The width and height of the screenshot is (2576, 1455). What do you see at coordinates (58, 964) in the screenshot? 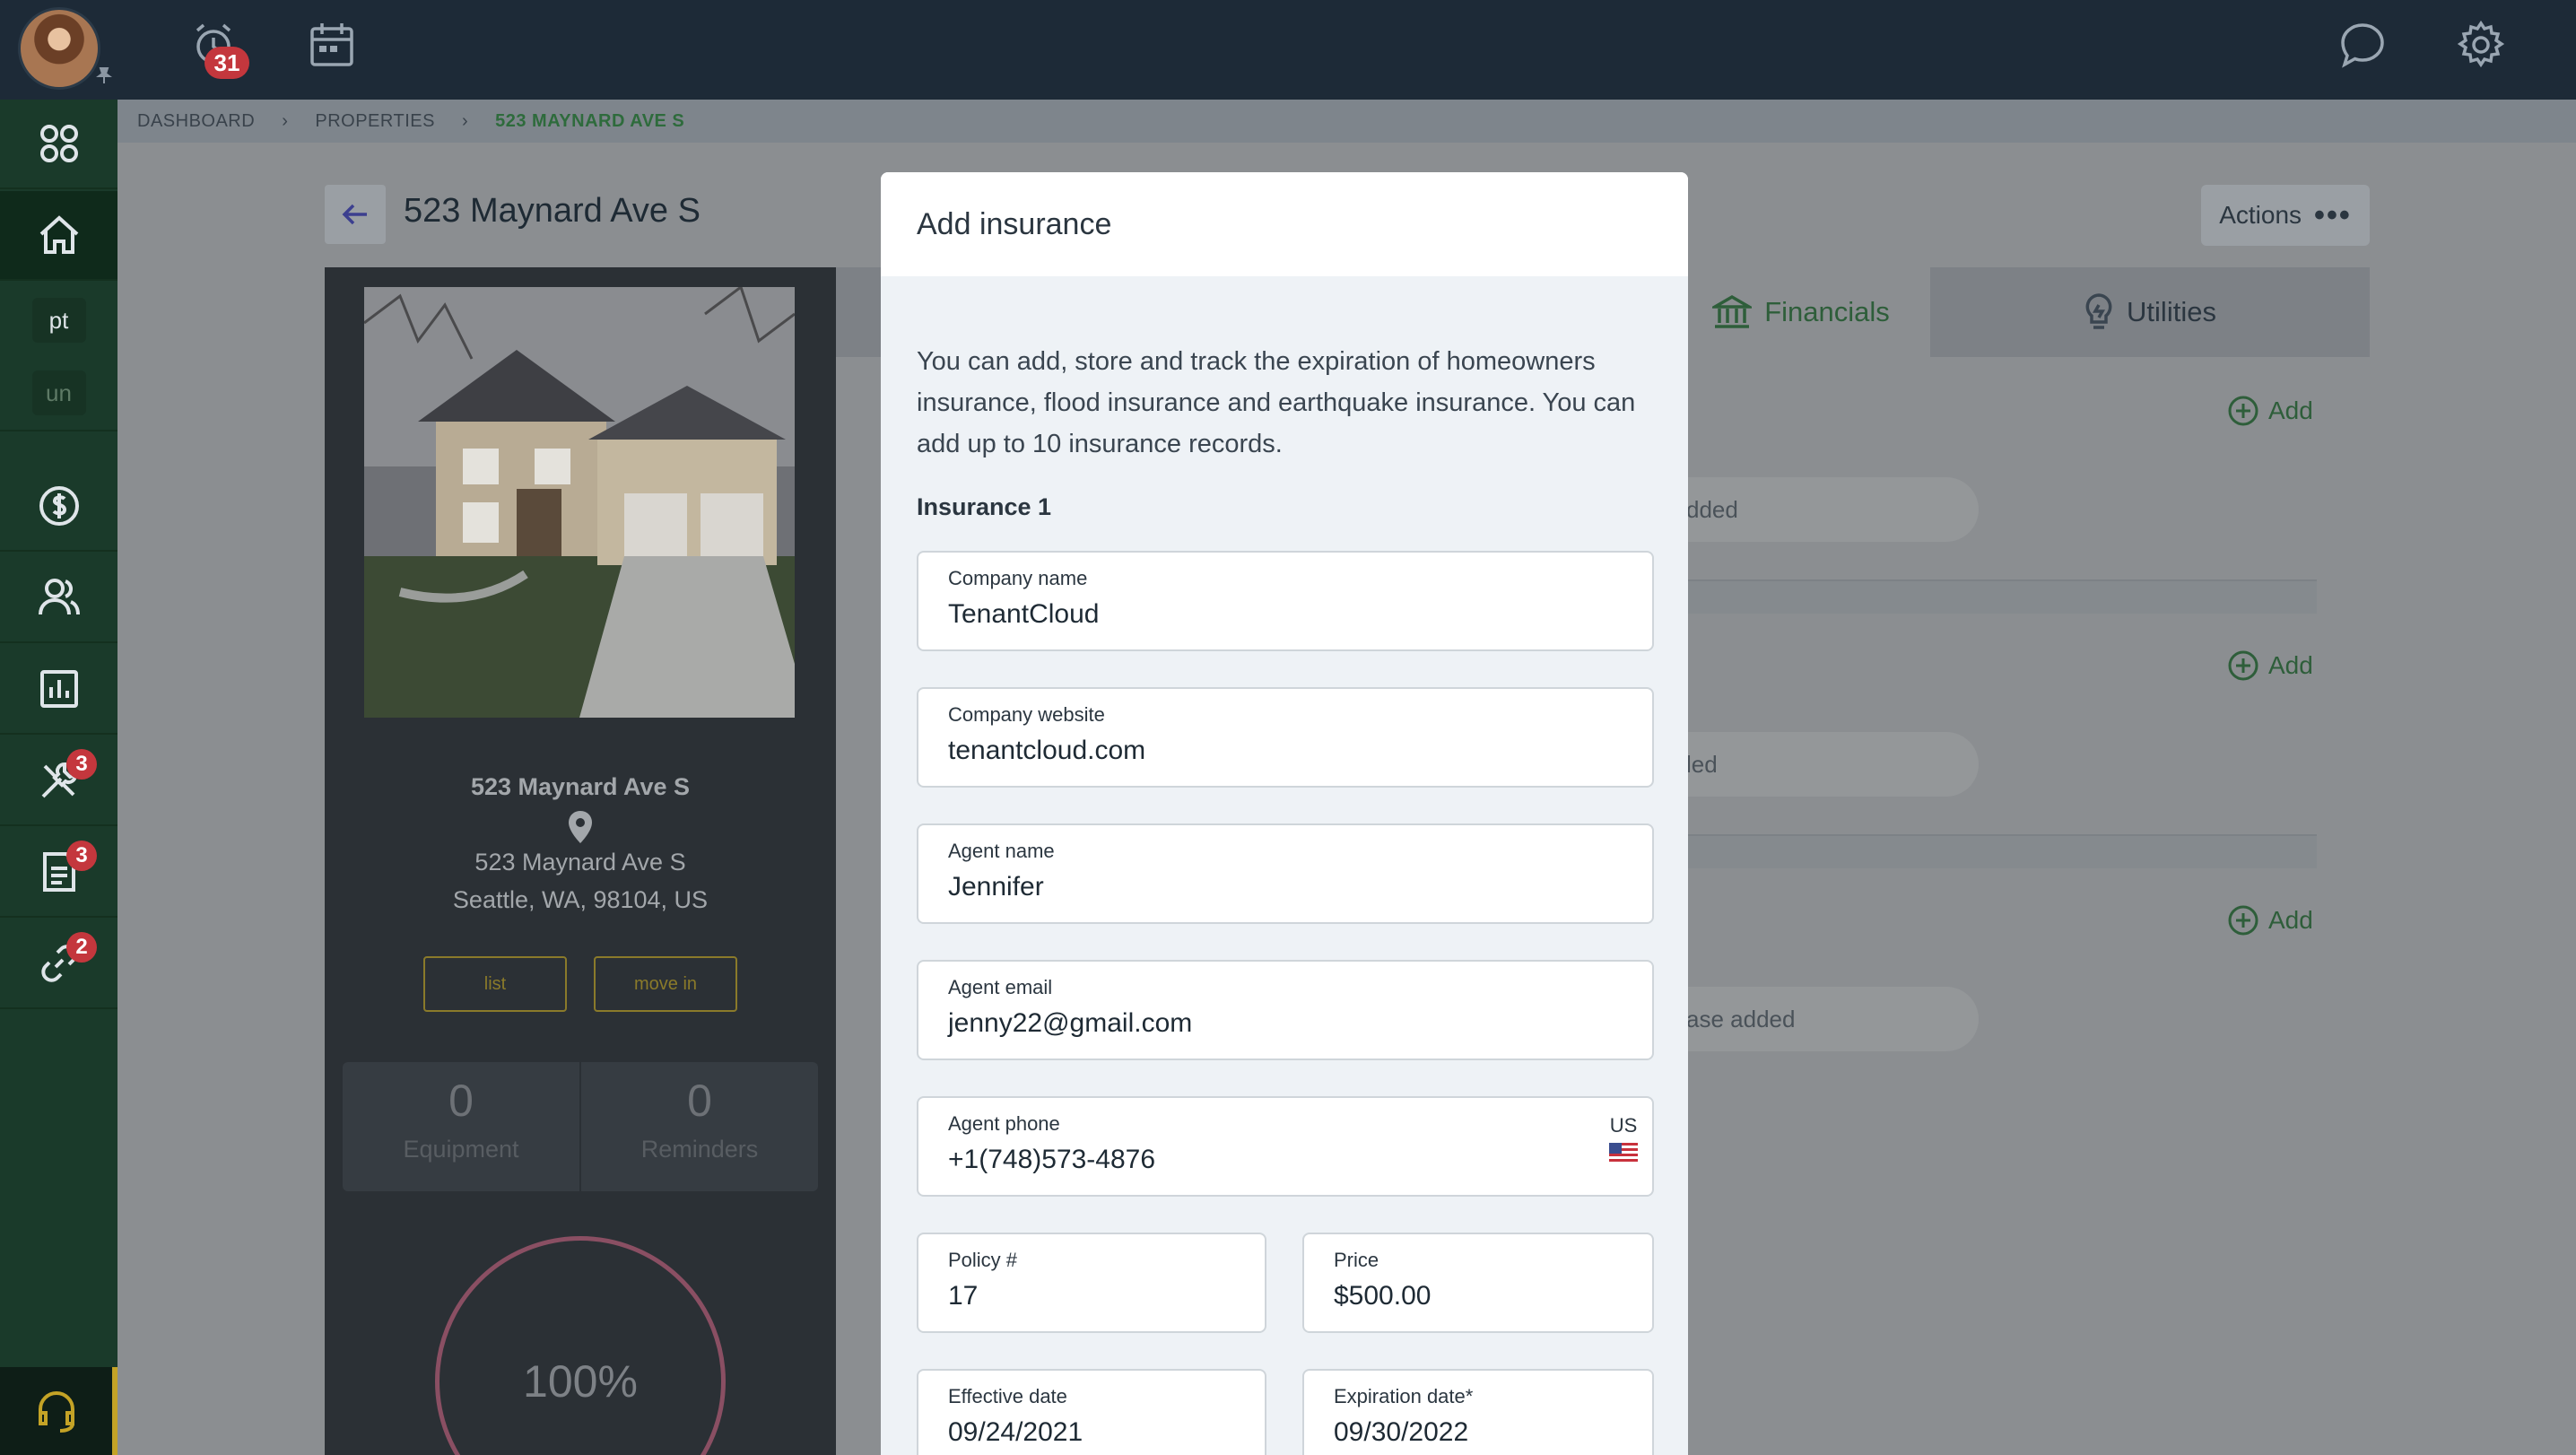
I see `sidebar-item-links: 2` at bounding box center [58, 964].